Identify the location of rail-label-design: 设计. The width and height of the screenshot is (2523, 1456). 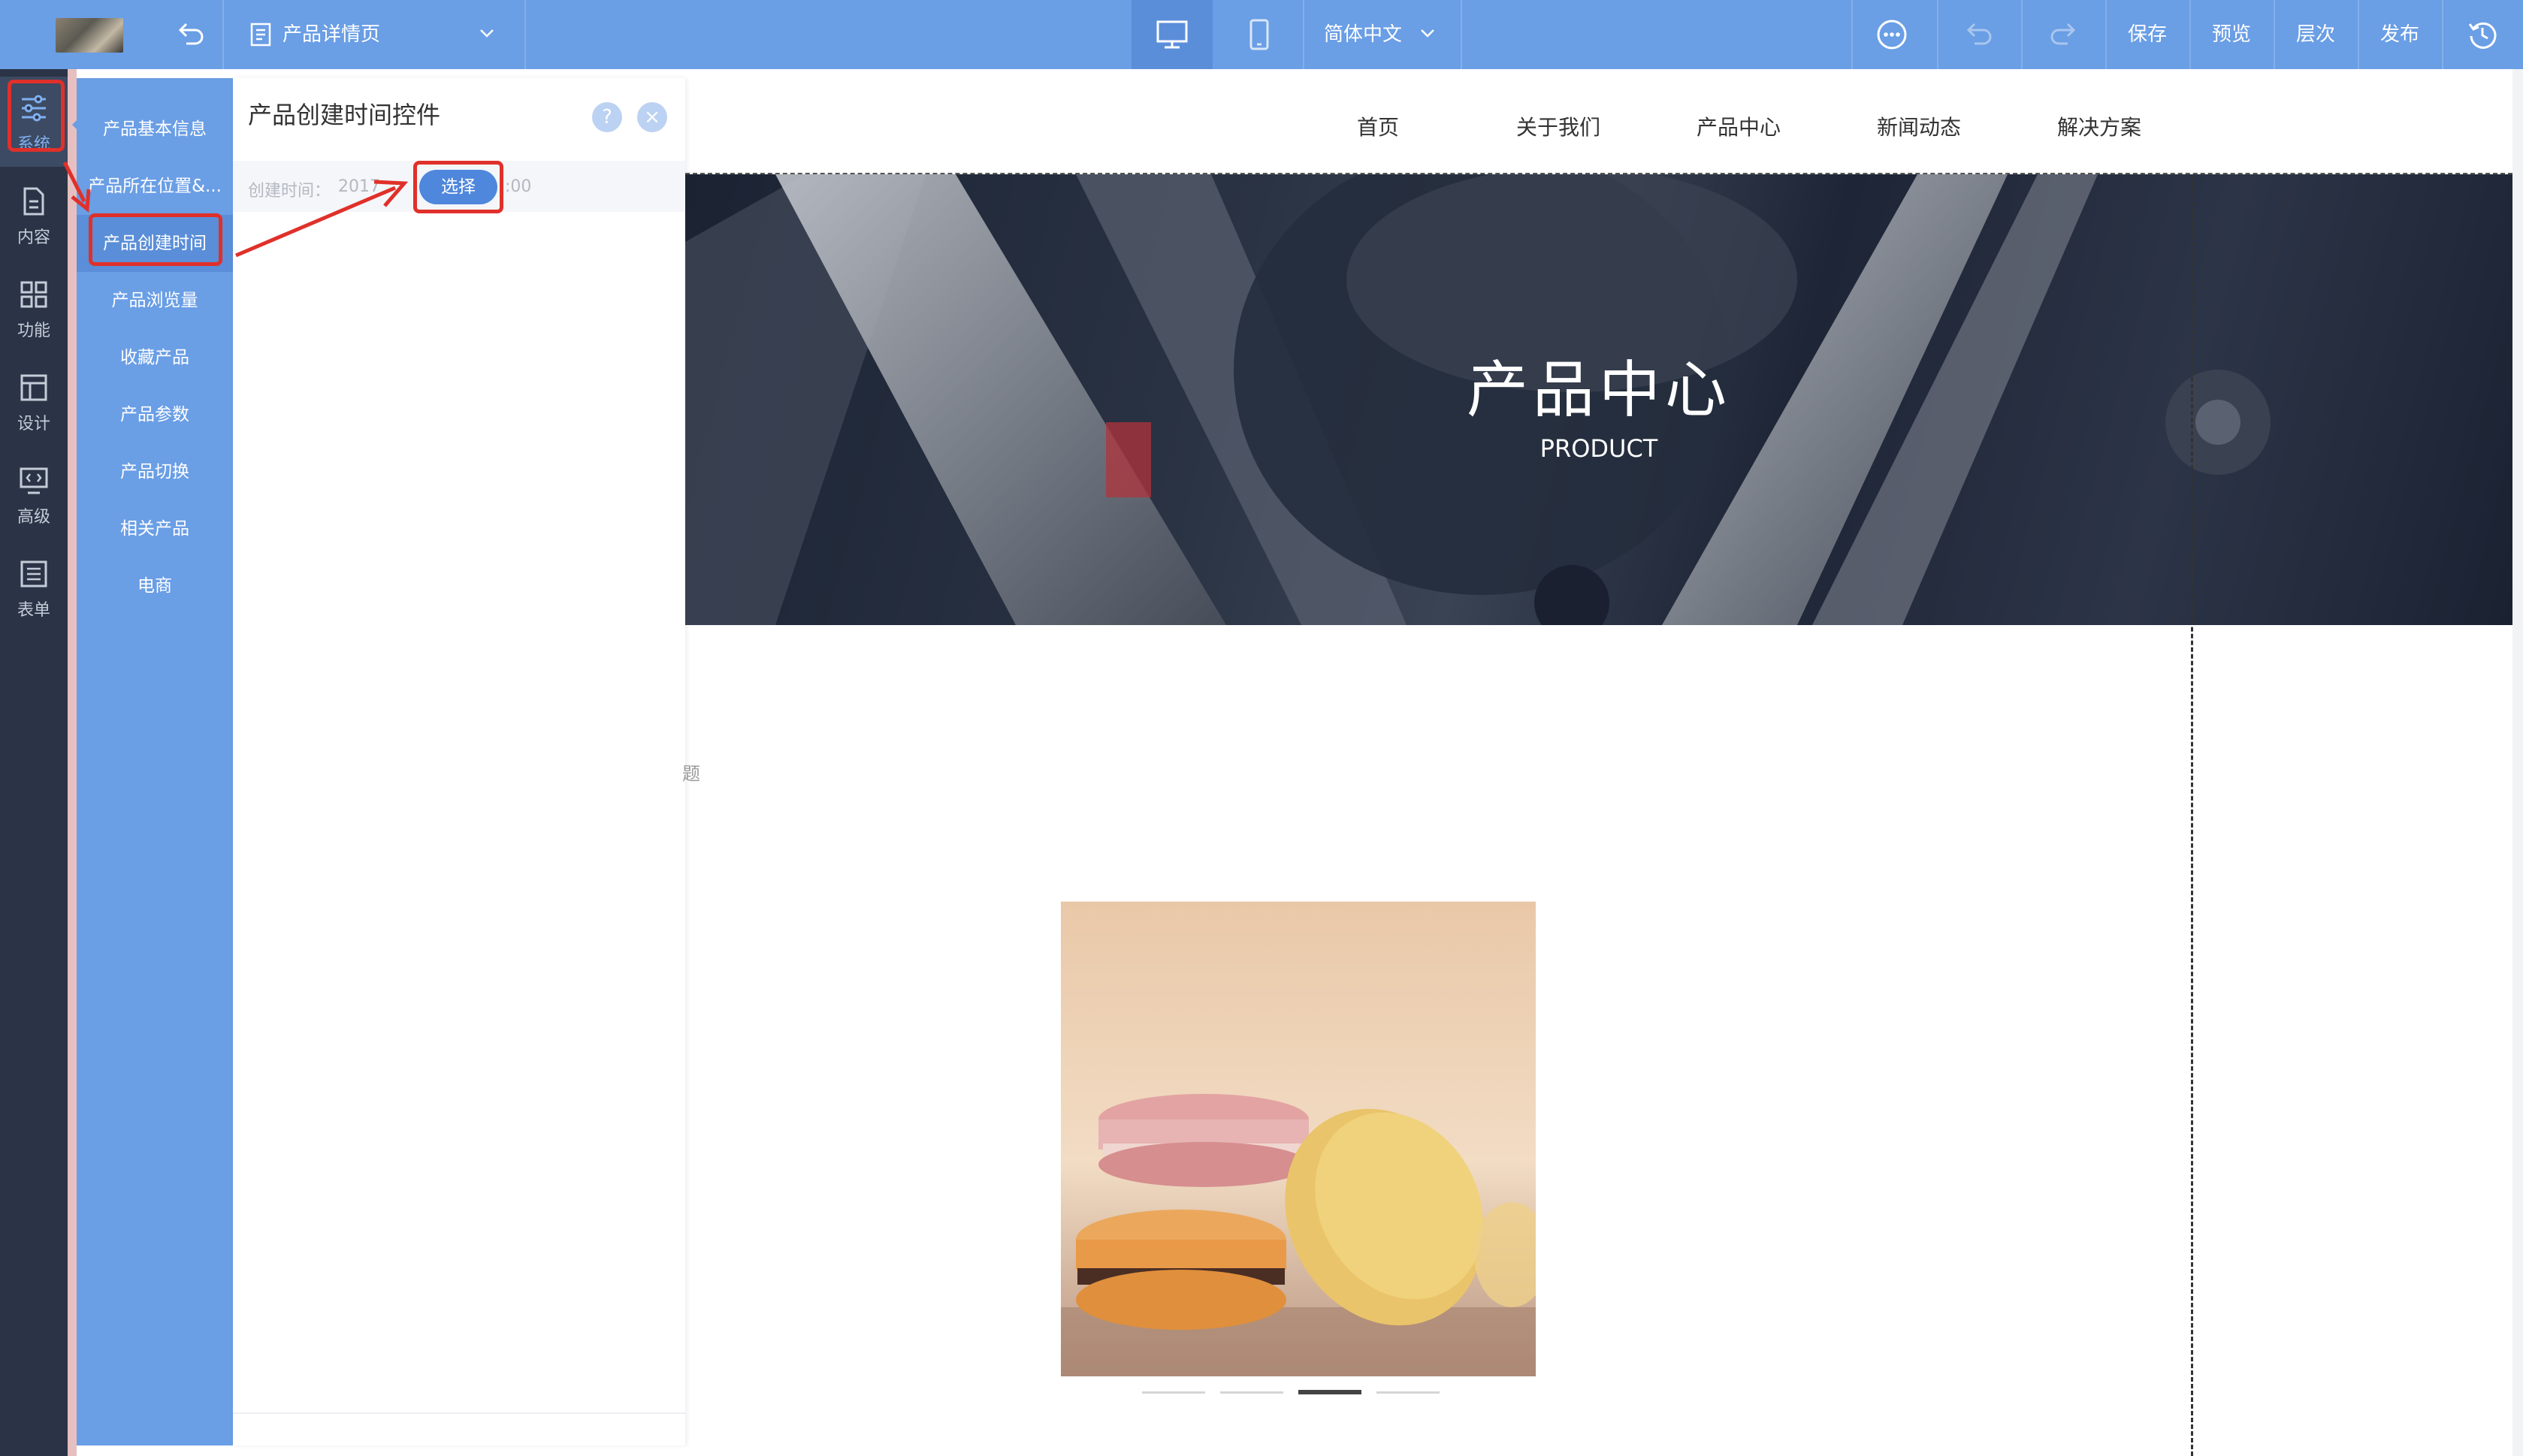
(33, 424).